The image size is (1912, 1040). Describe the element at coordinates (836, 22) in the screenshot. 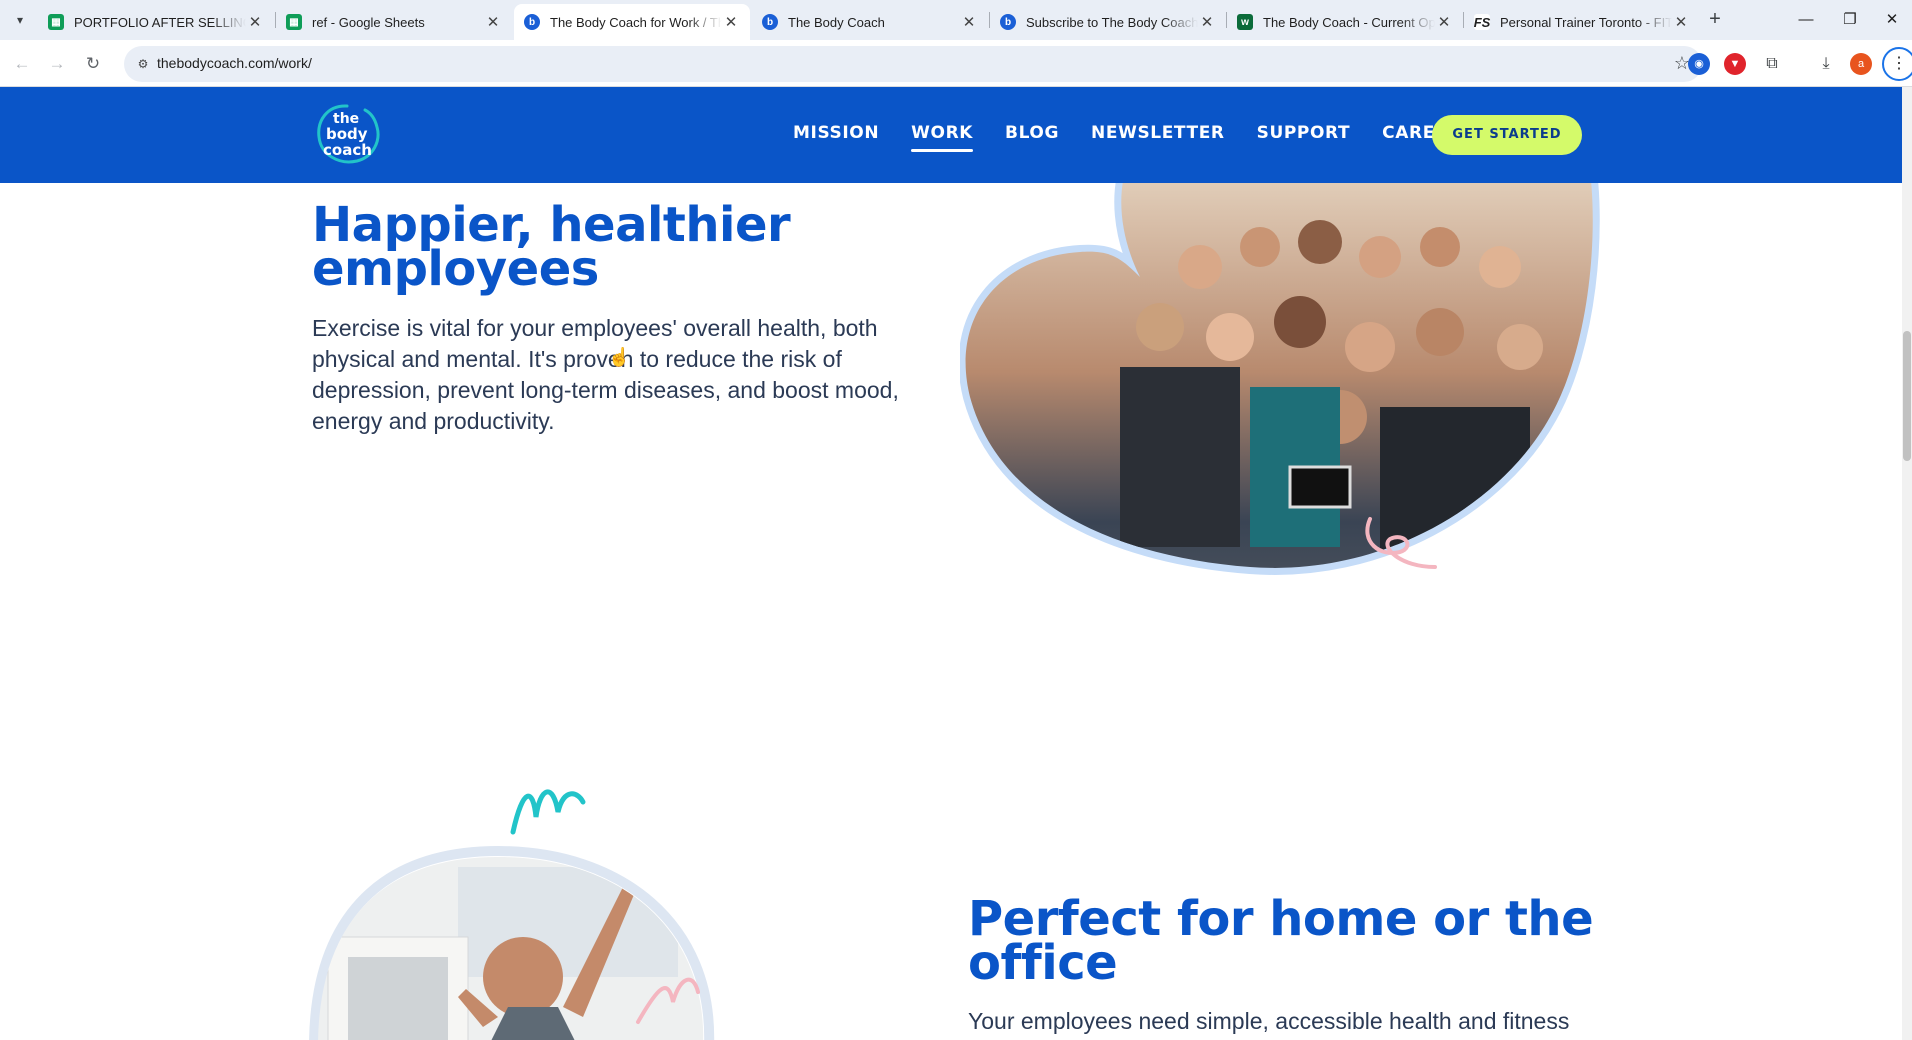

I see `tab-title: The Body Coach` at that location.